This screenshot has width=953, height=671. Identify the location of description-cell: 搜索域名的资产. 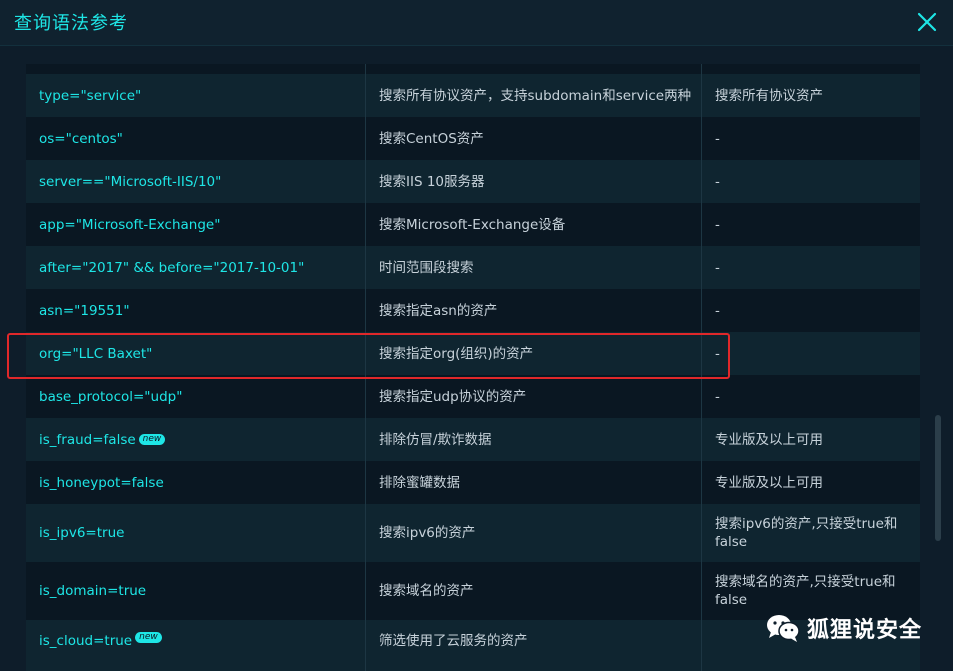
(426, 591).